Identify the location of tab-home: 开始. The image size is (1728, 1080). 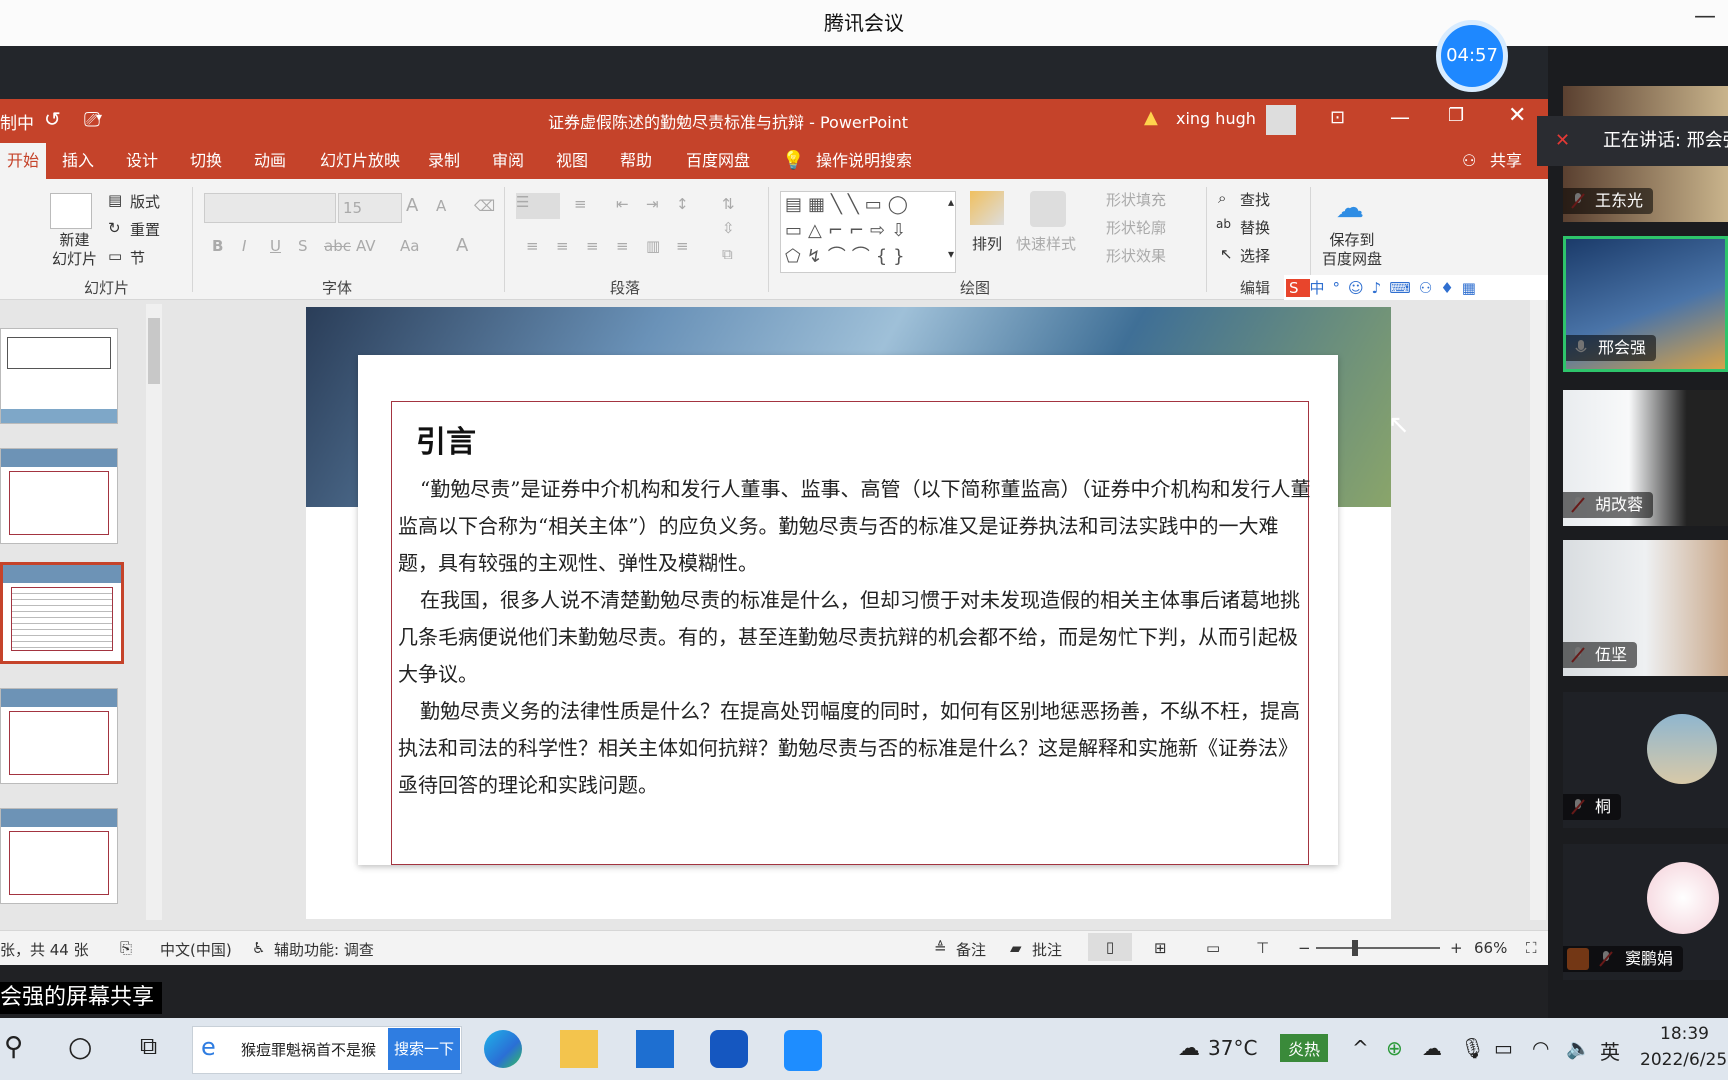
(23, 161).